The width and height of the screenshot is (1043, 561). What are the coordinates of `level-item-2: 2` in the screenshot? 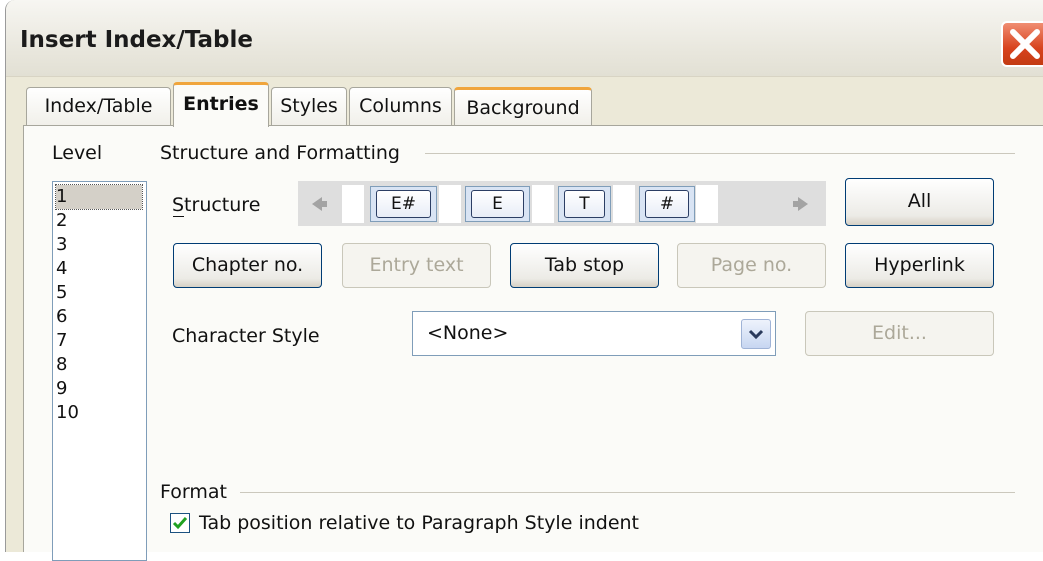 It's located at (99, 221).